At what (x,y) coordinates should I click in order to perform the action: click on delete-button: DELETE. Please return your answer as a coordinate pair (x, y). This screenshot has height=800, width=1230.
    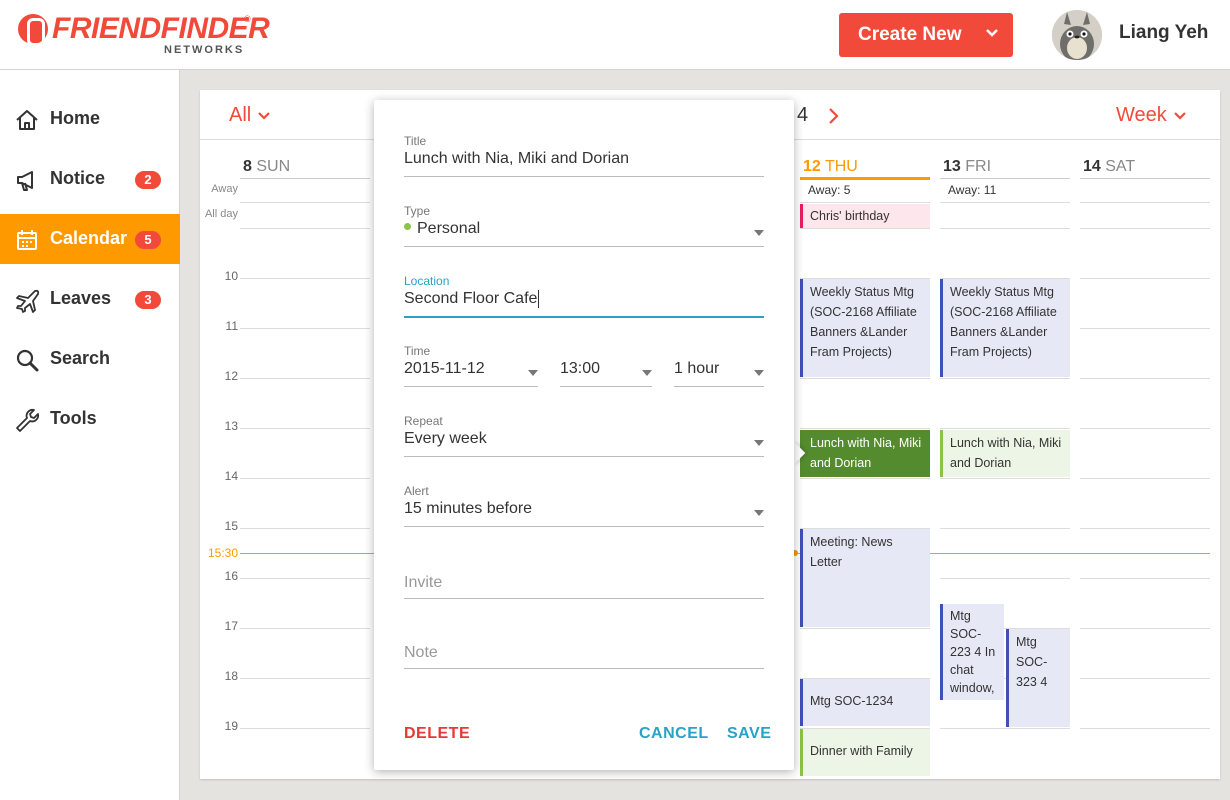
    Looking at the image, I should click on (437, 734).